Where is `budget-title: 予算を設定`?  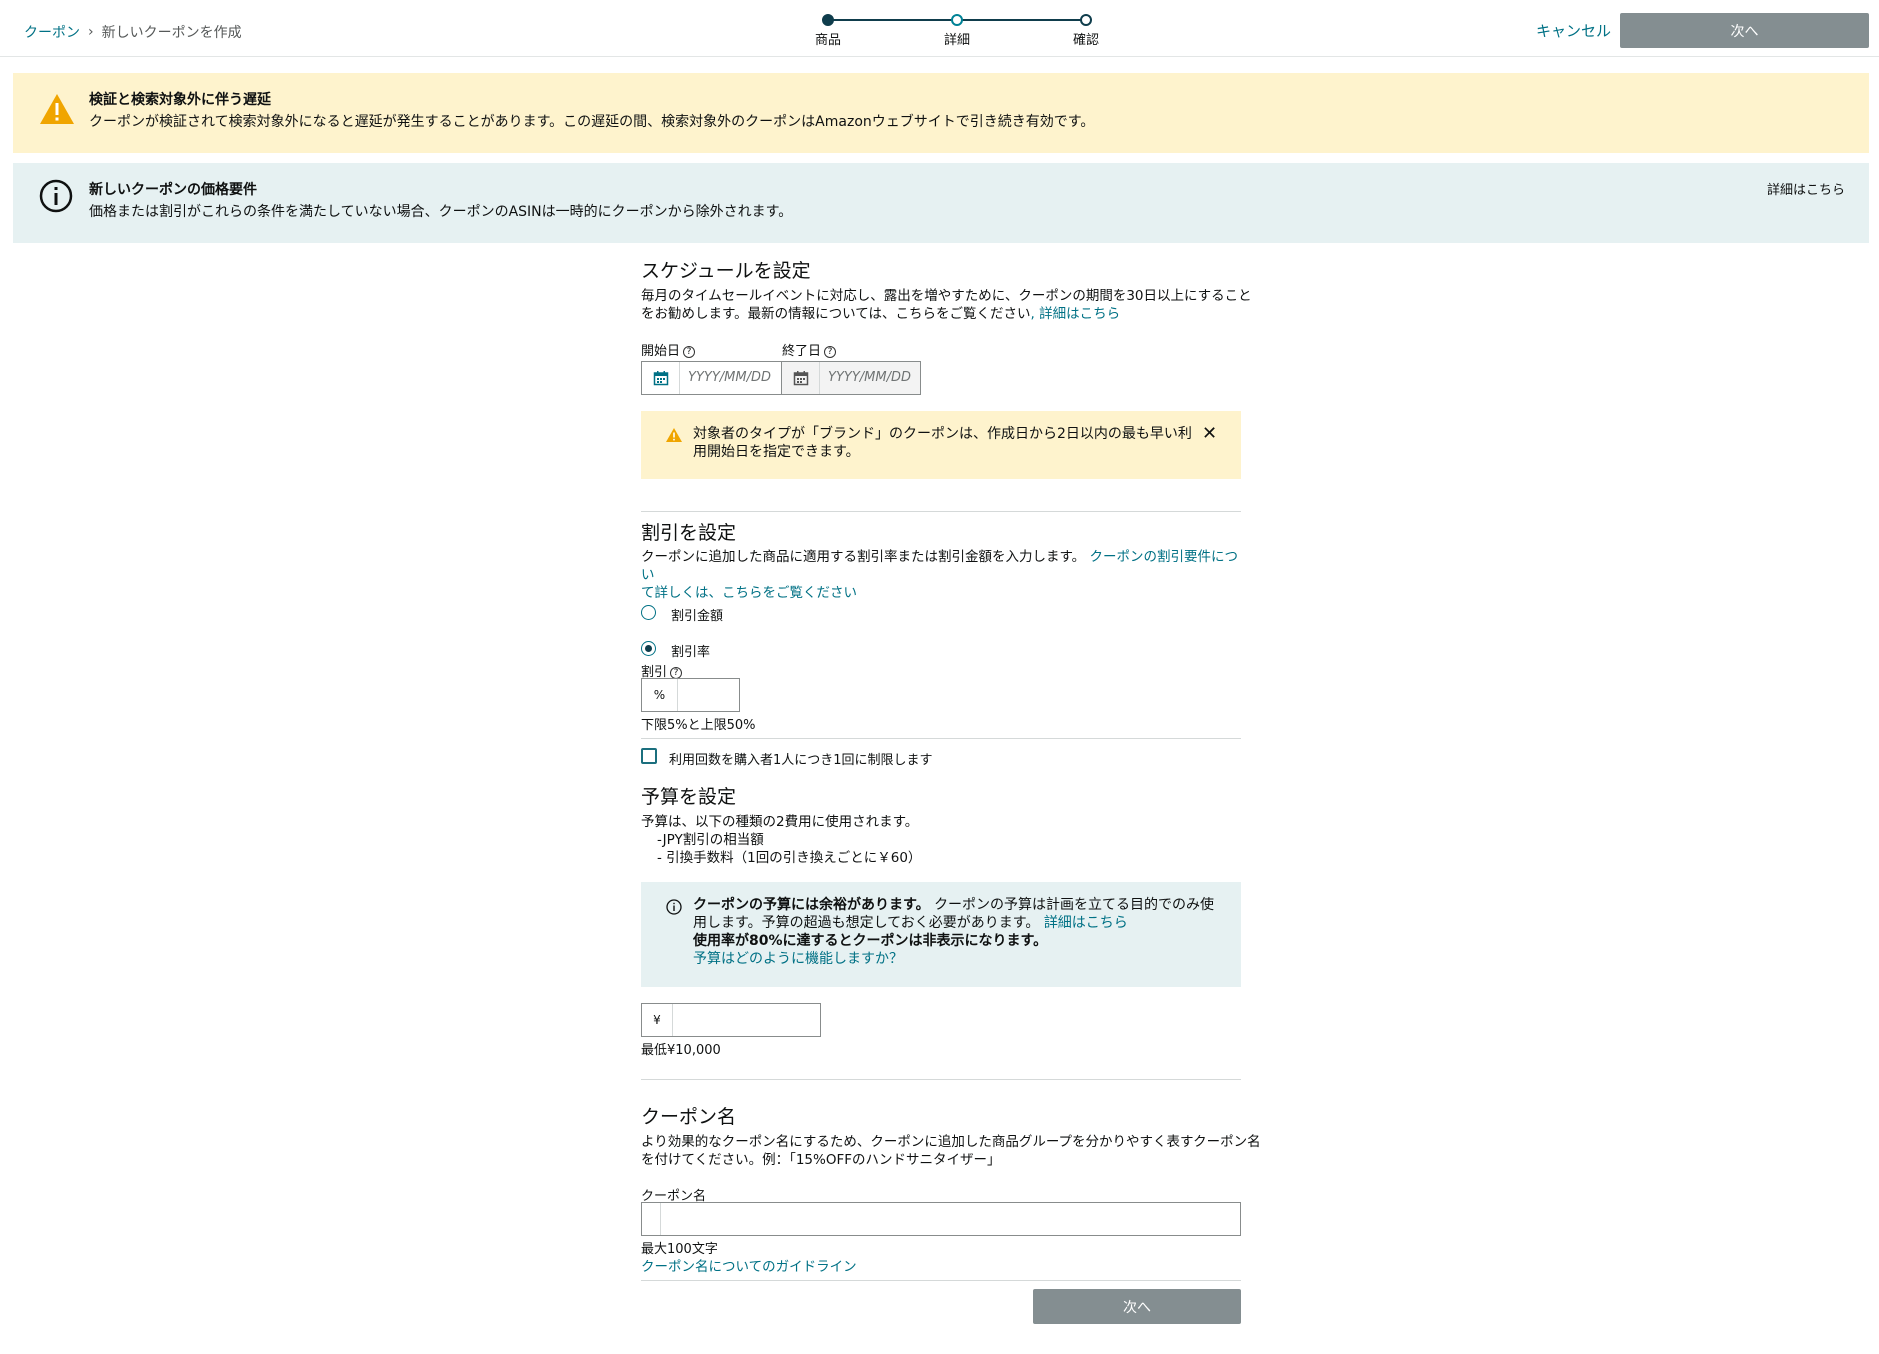
budget-title: 予算を設定 is located at coordinates (689, 797).